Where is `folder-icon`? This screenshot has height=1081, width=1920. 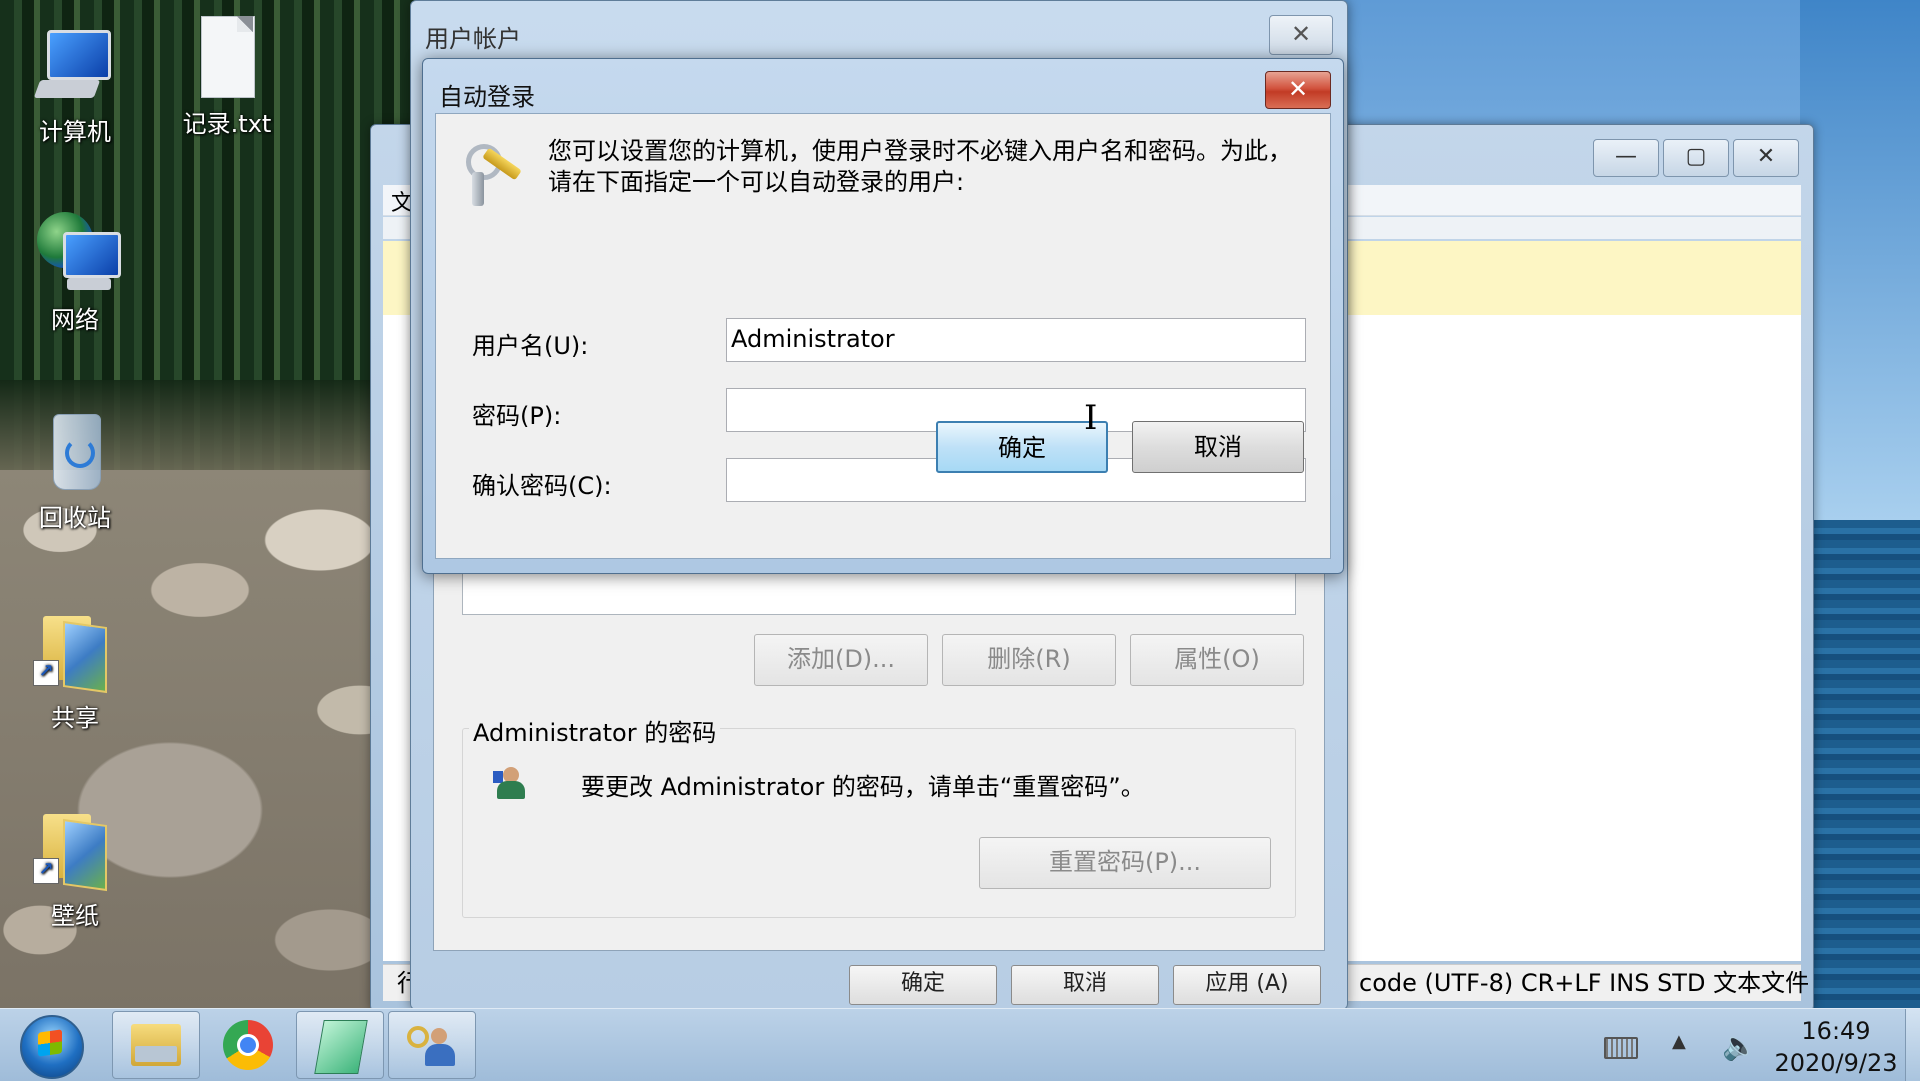
folder-icon is located at coordinates (156, 1045).